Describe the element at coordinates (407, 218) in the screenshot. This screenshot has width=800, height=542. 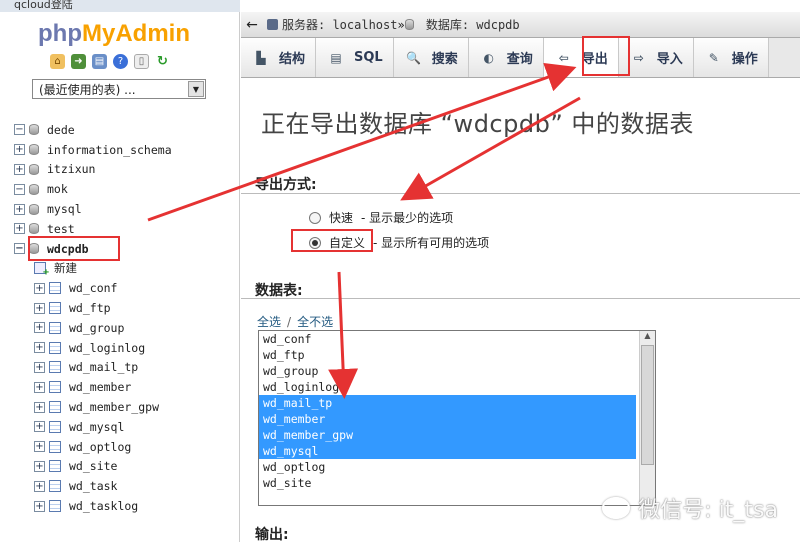
I see `quick-desc: - 显示最少的选项` at that location.